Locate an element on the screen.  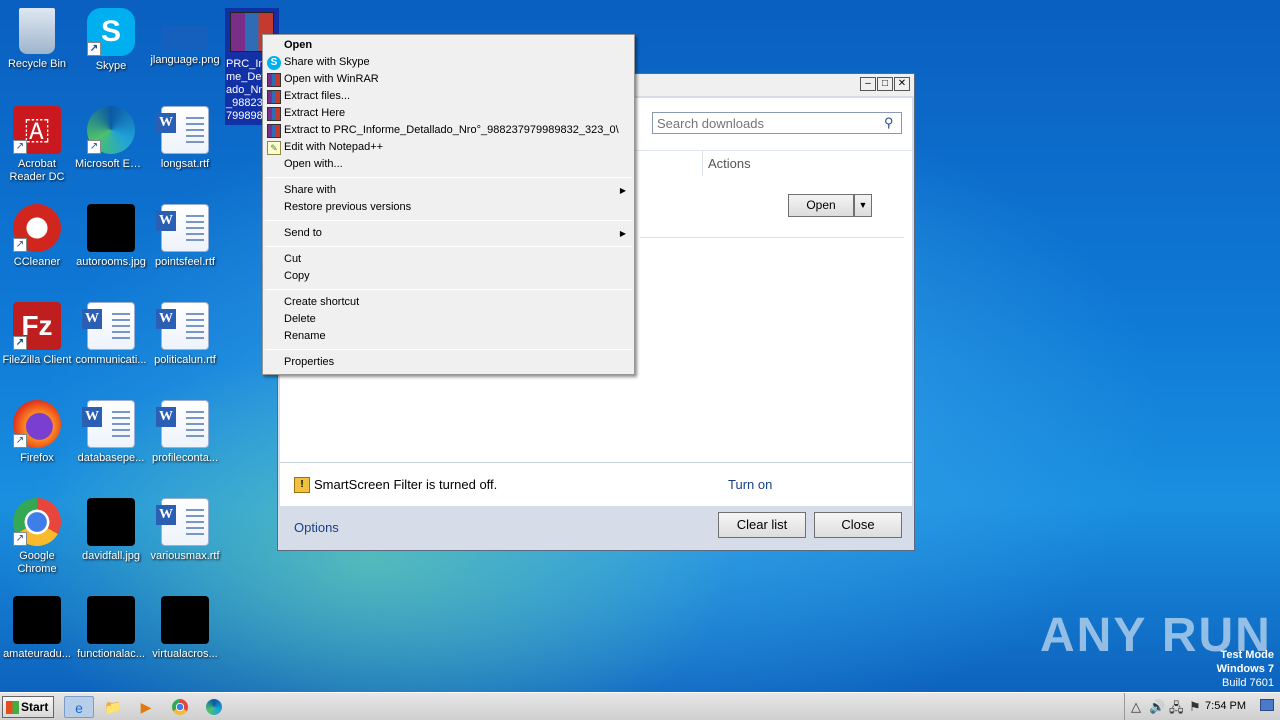
chevron-down-icon: ▼ is located at coordinates (863, 205).